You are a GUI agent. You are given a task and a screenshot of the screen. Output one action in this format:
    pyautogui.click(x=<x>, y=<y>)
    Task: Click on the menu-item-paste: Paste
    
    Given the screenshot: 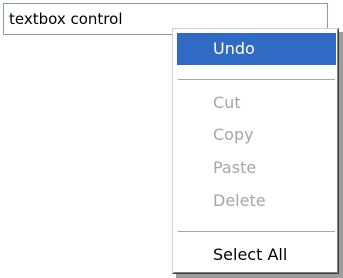 What is the action you would take?
    pyautogui.click(x=256, y=168)
    